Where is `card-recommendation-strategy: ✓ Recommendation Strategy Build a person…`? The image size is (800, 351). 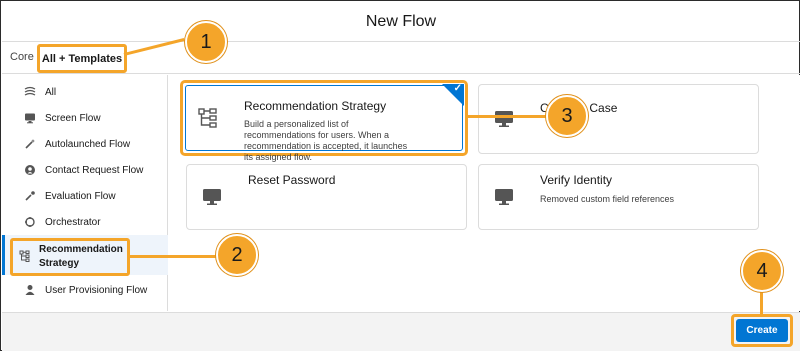 card-recommendation-strategy: ✓ Recommendation Strategy Build a person… is located at coordinates (324, 121).